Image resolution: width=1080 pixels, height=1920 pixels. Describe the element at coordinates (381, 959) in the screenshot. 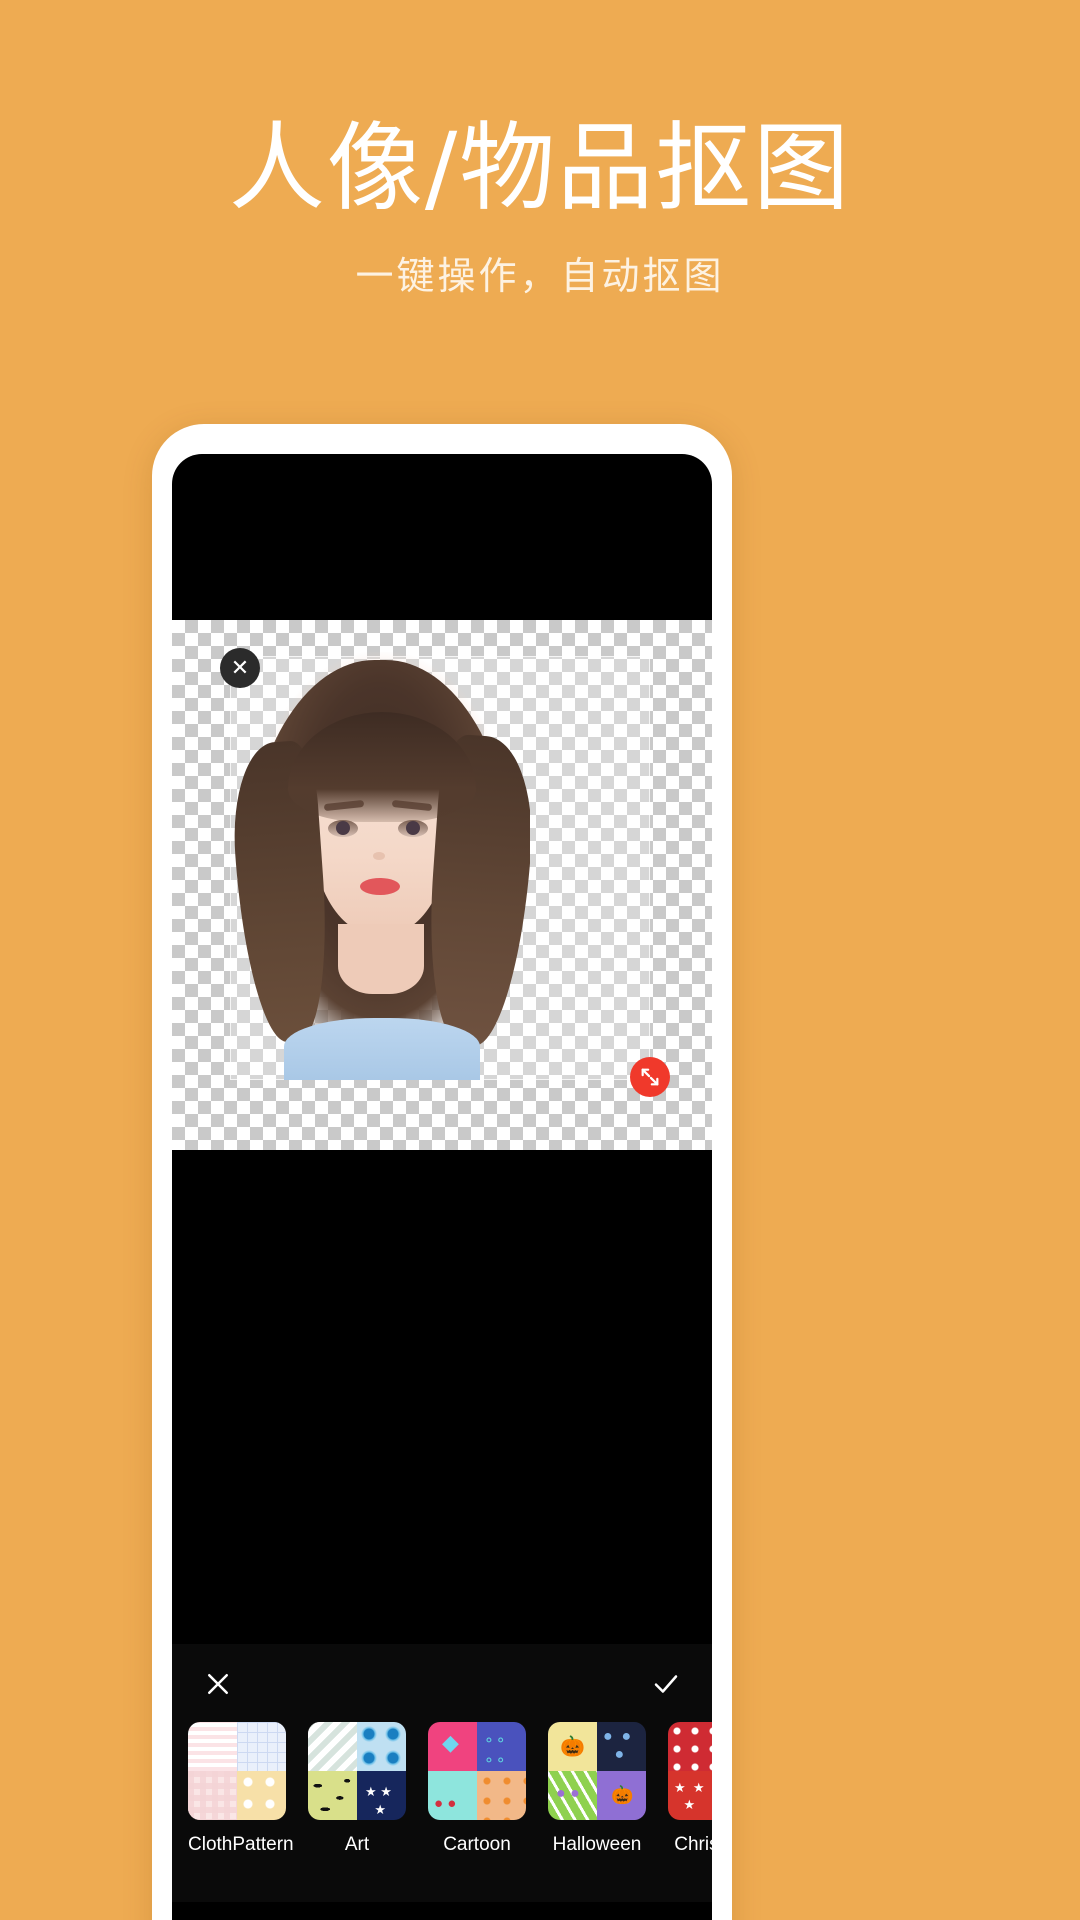

I see `neck-shape` at that location.